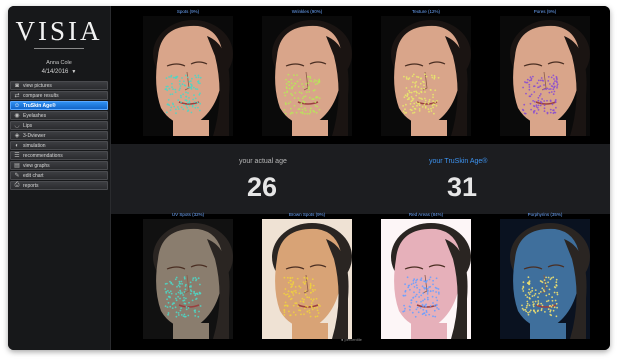  Describe the element at coordinates (59, 185) in the screenshot. I see `sidebar-item-reports: ⎙ reports` at that location.